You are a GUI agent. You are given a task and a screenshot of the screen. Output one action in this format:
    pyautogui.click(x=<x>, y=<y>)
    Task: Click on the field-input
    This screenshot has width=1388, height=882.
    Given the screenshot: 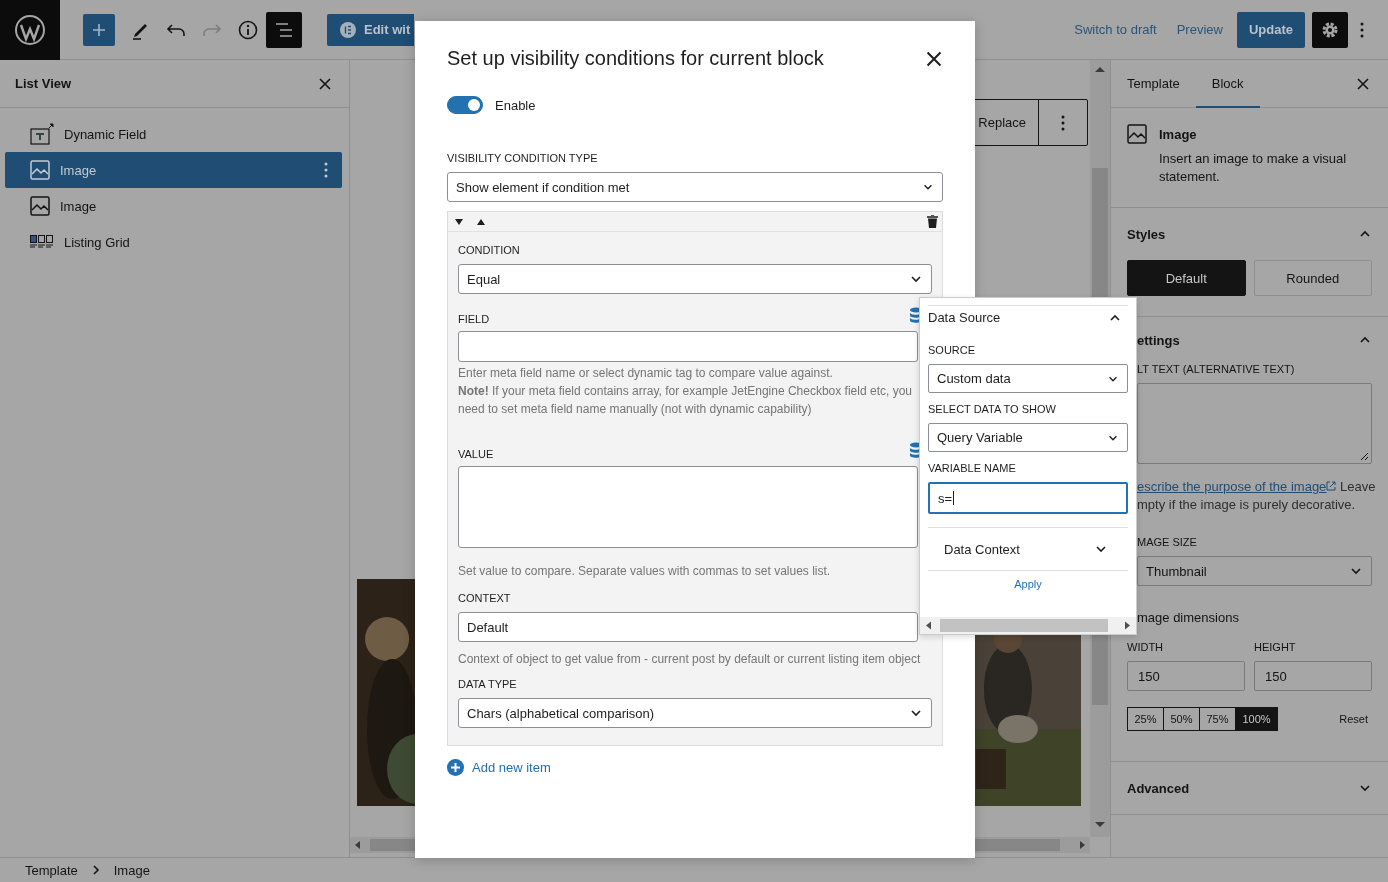 What is the action you would take?
    pyautogui.click(x=688, y=346)
    